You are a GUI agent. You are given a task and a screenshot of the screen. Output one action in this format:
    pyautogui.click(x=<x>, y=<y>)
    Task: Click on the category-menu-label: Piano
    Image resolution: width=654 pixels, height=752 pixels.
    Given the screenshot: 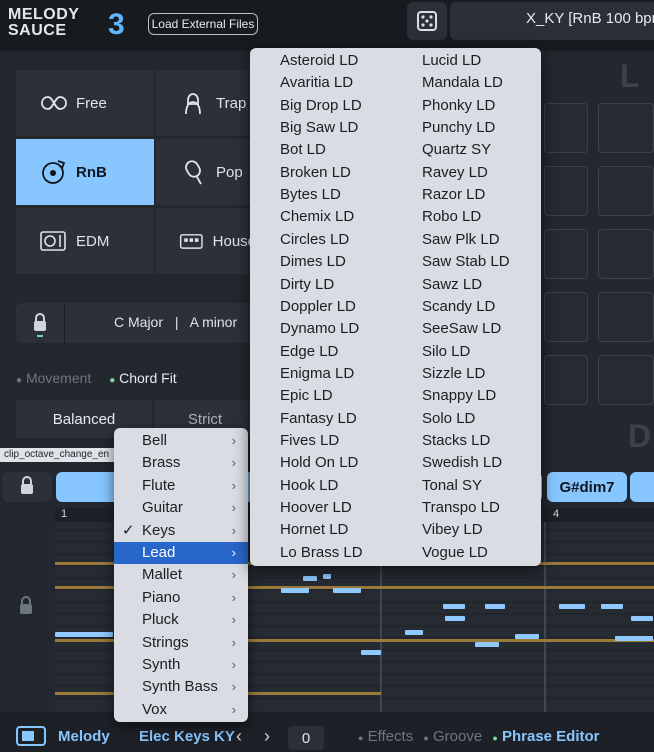 What is the action you would take?
    pyautogui.click(x=161, y=597)
    